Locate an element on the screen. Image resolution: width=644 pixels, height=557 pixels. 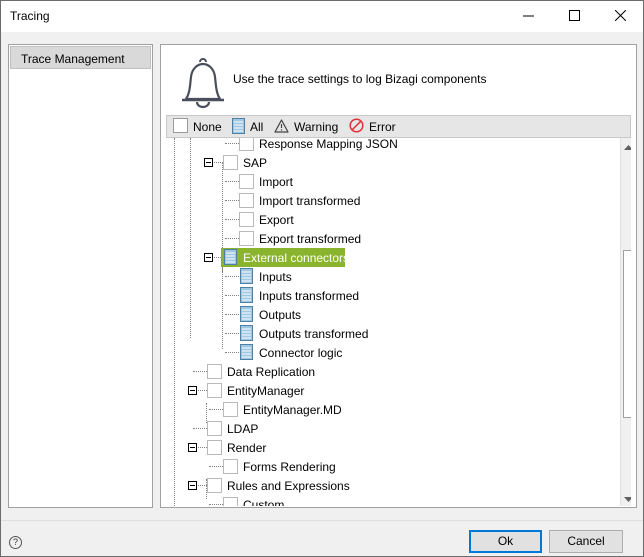
tree-node-label: EntityManager is located at coordinates (266, 391).